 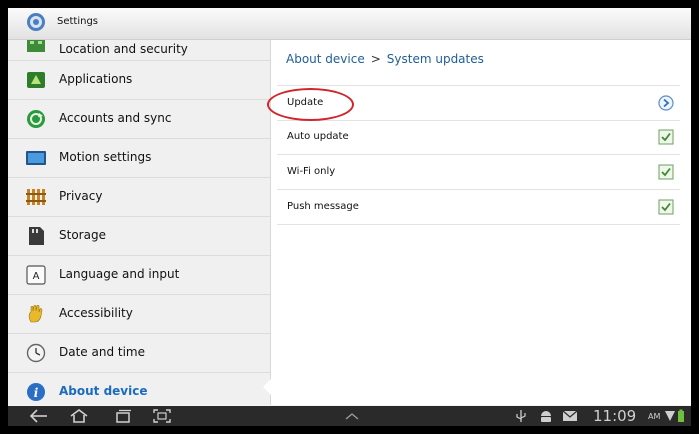 I want to click on home-icon, so click(x=79, y=416).